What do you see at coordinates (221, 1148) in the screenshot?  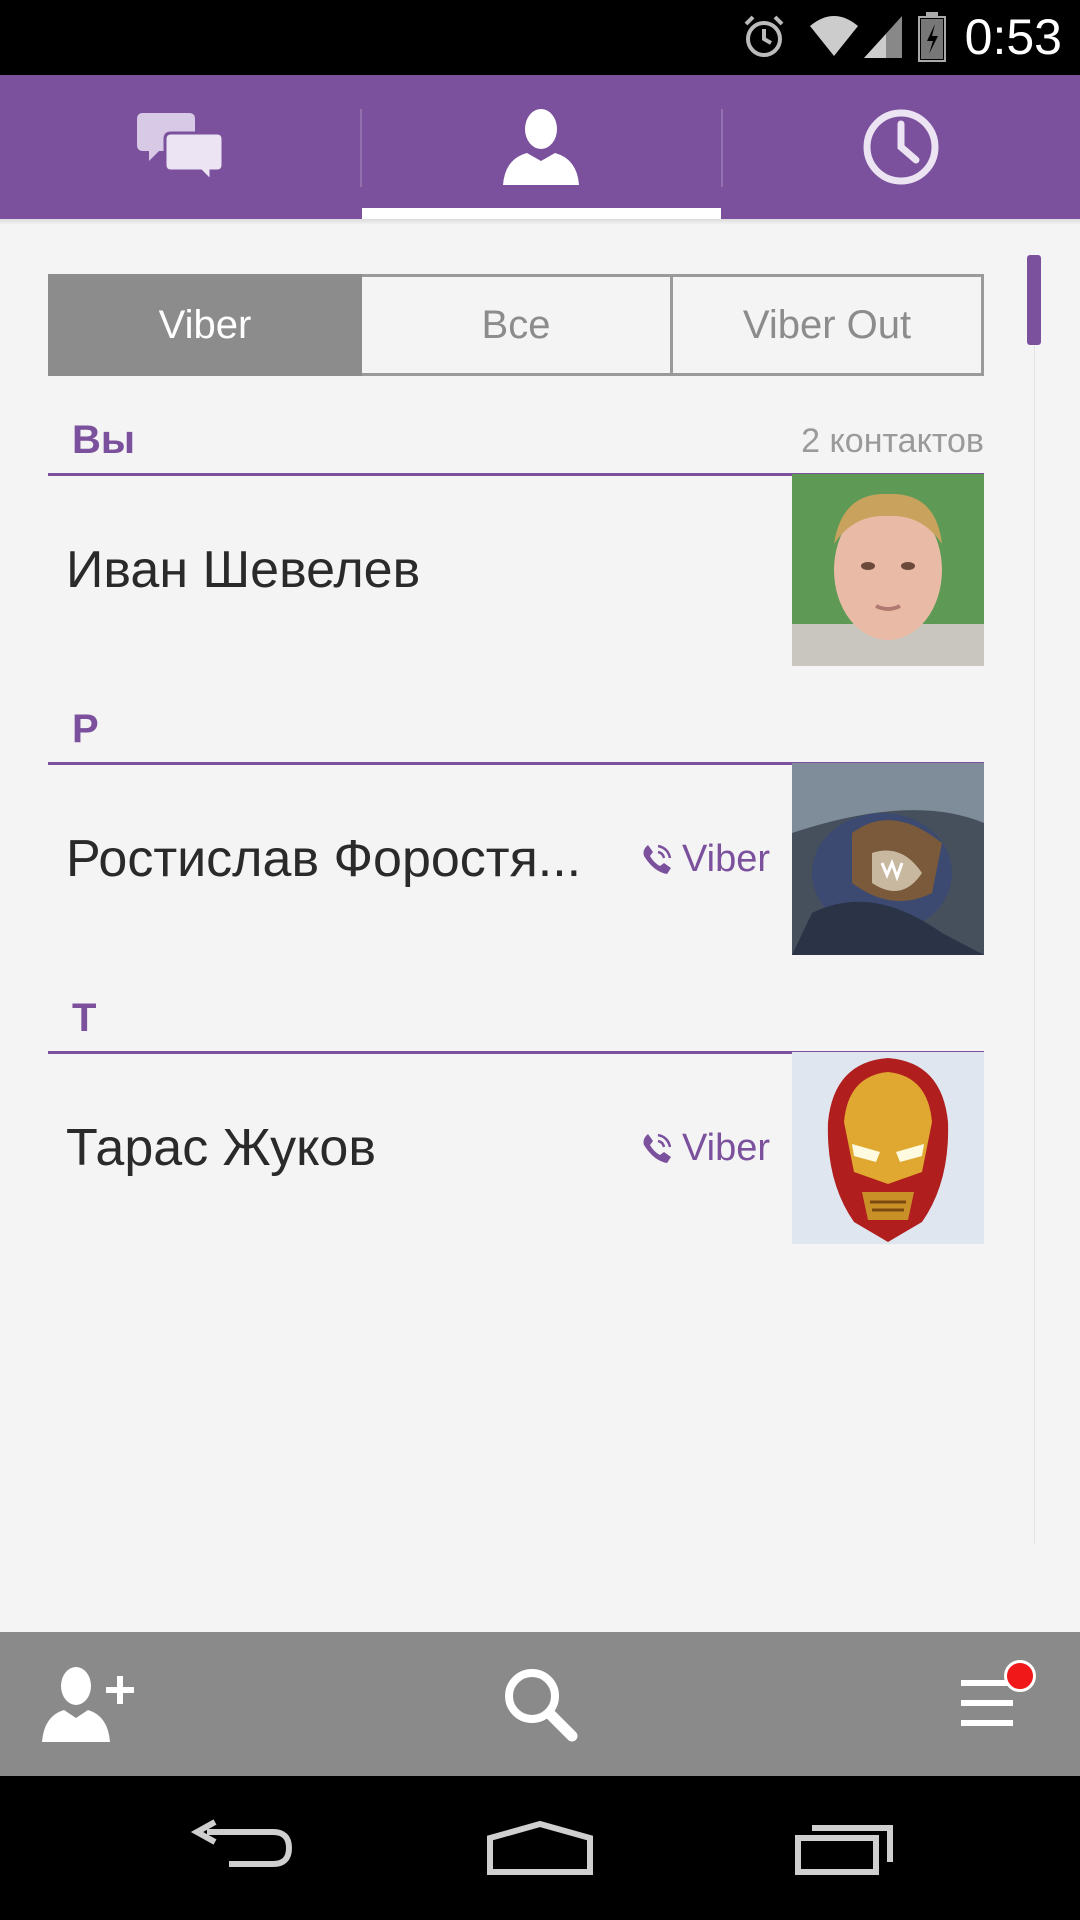 I see `contact-name: Тарас Жуков` at bounding box center [221, 1148].